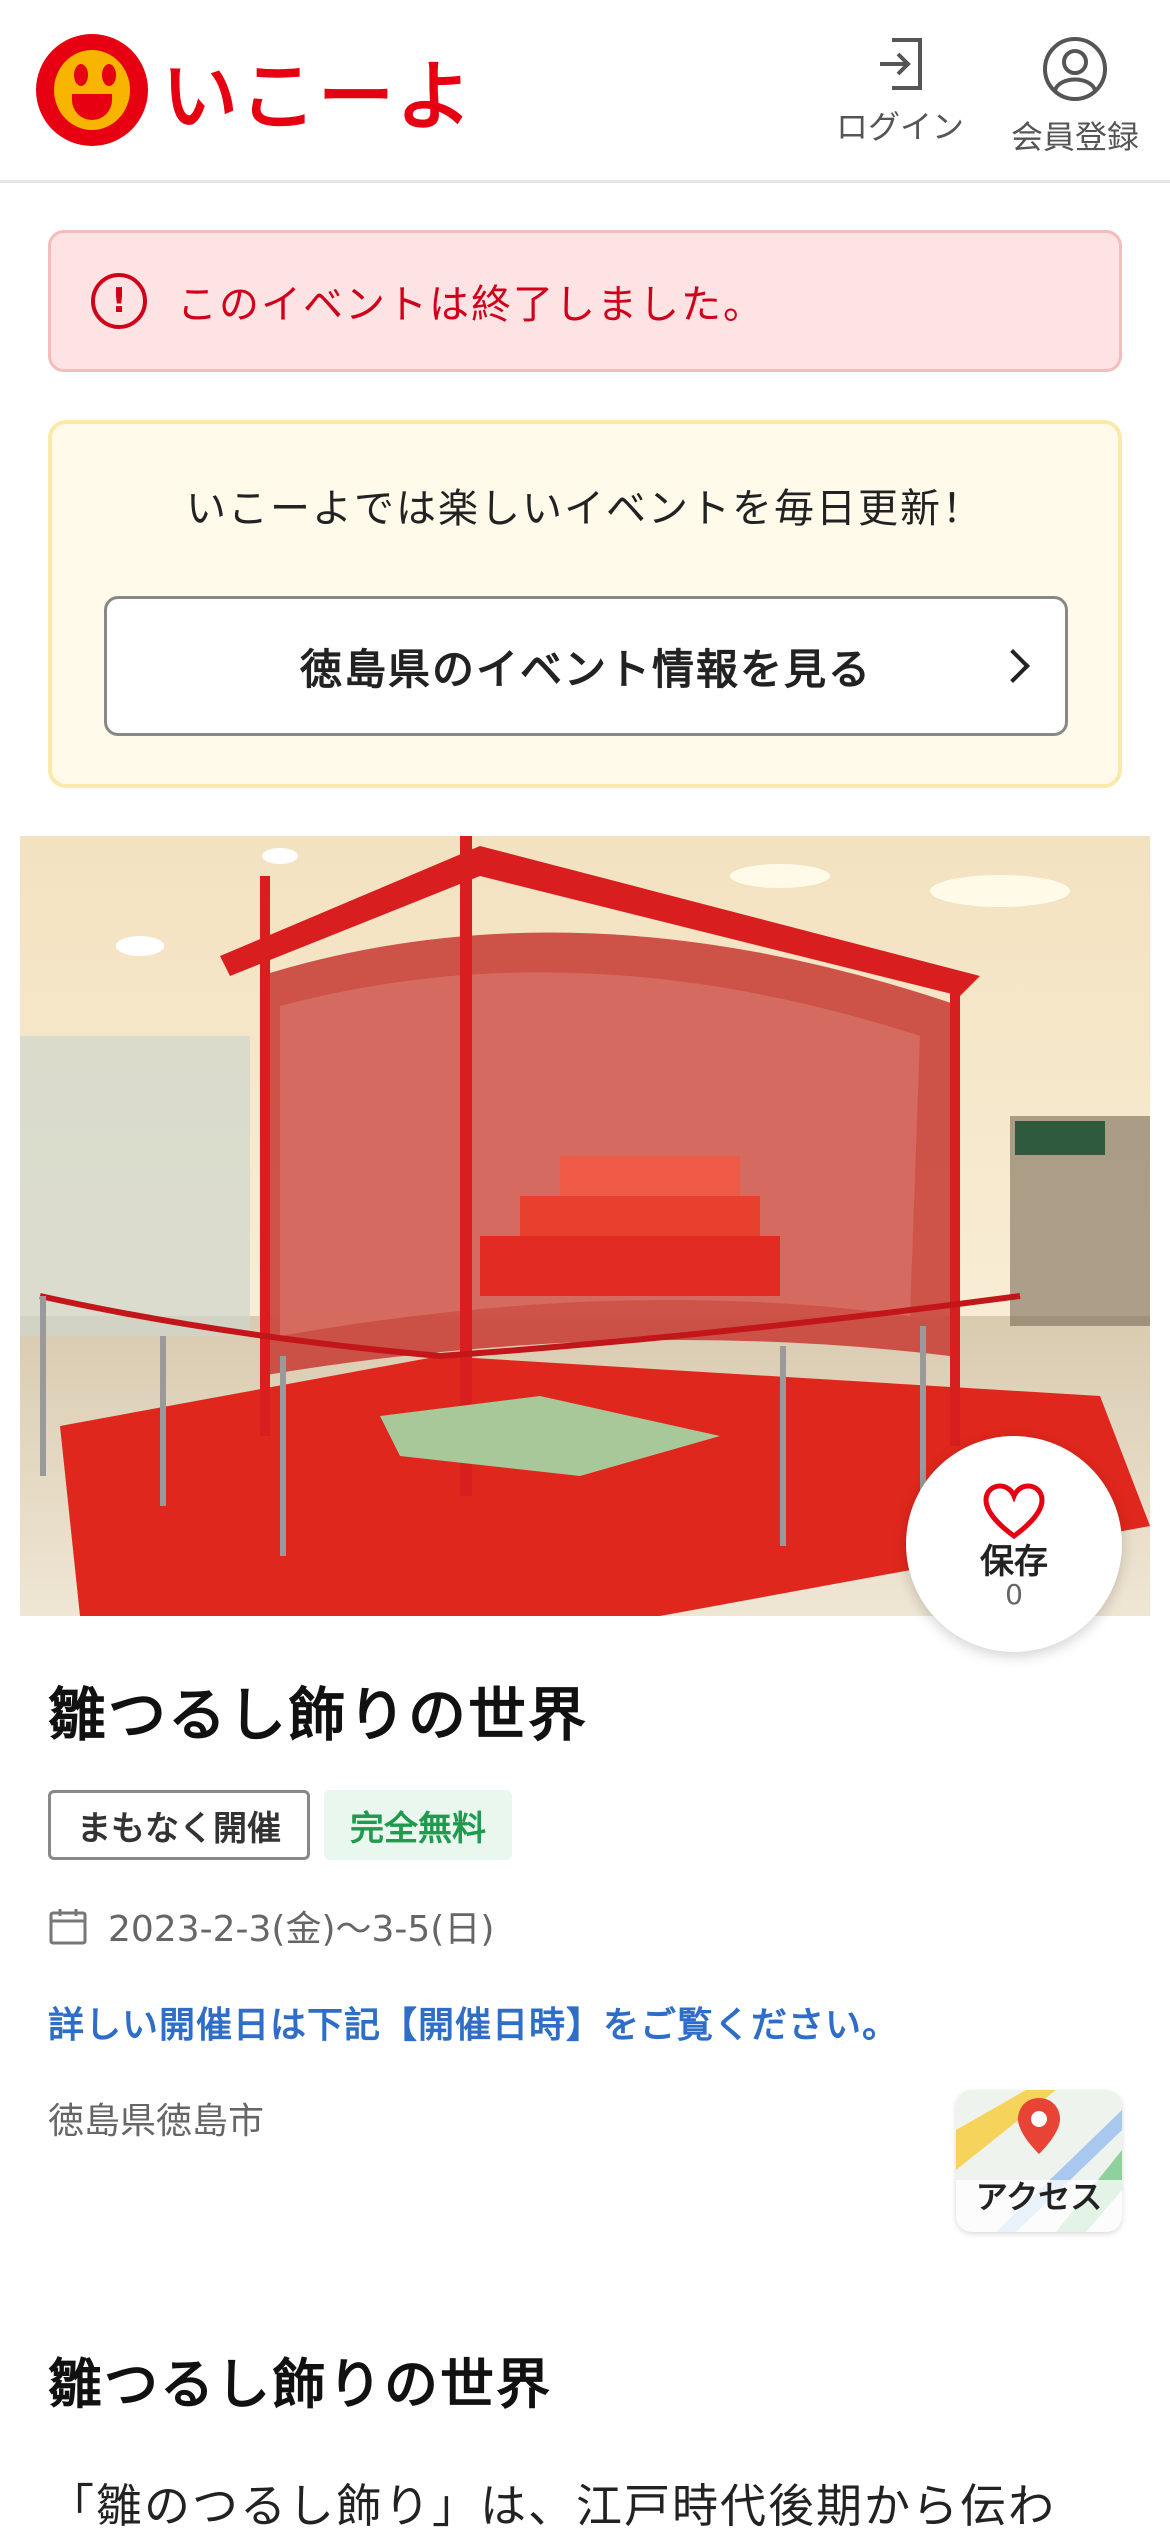  I want to click on save-button: 保存 0, so click(1014, 1544).